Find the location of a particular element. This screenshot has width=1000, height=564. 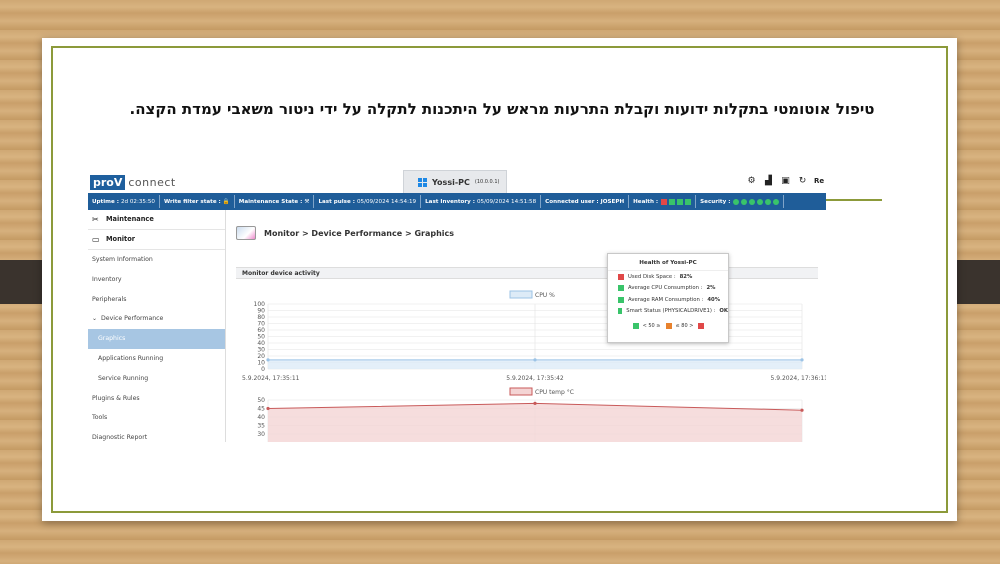

tooltip-row-value: OK is located at coordinates (723, 311).